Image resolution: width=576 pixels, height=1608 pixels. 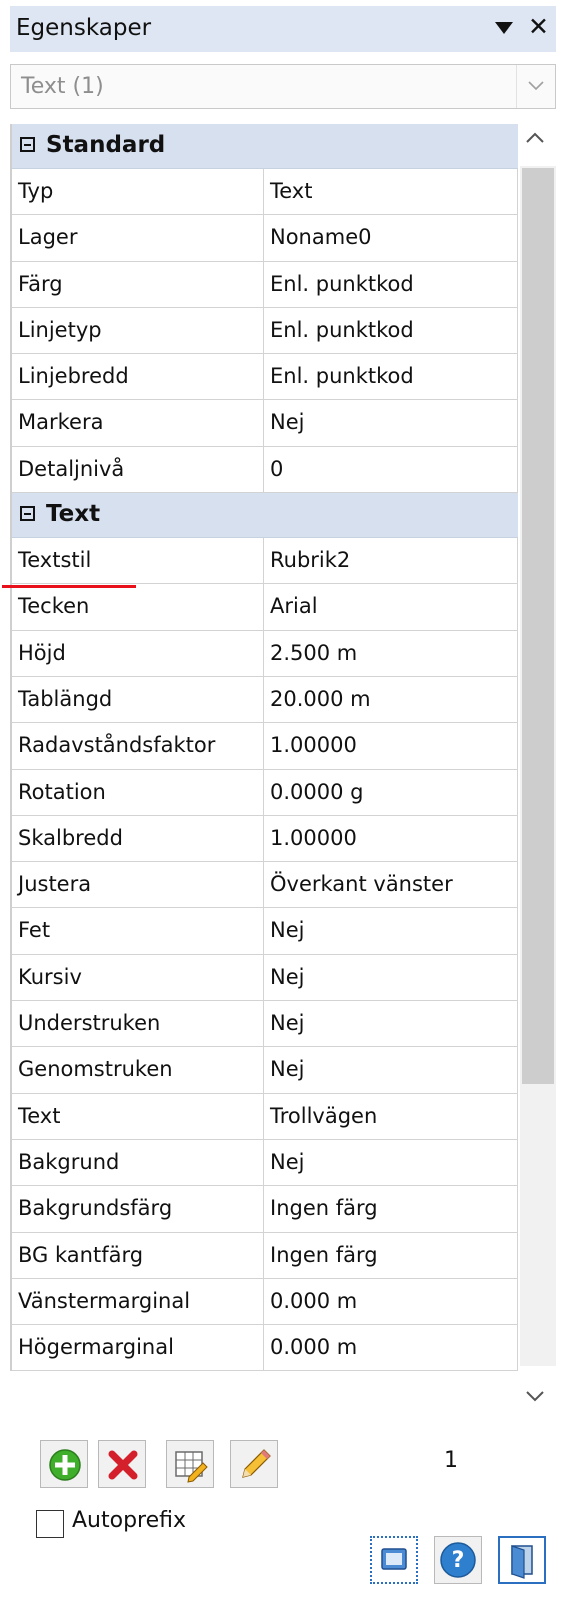 I want to click on property-row: Lager Noname0, so click(x=265, y=238).